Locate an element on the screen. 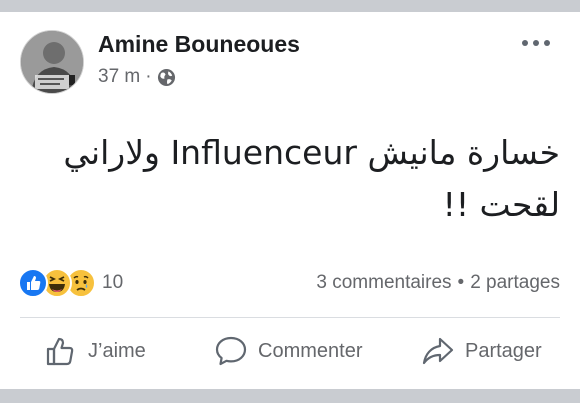 This screenshot has width=580, height=403. divider is located at coordinates (290, 317).